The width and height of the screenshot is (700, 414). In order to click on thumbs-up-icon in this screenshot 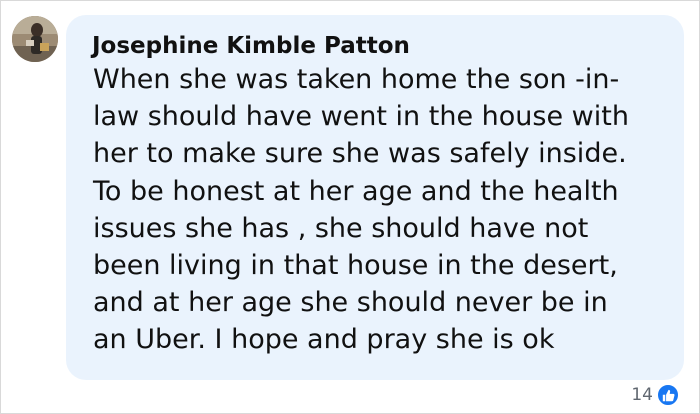, I will do `click(668, 395)`.